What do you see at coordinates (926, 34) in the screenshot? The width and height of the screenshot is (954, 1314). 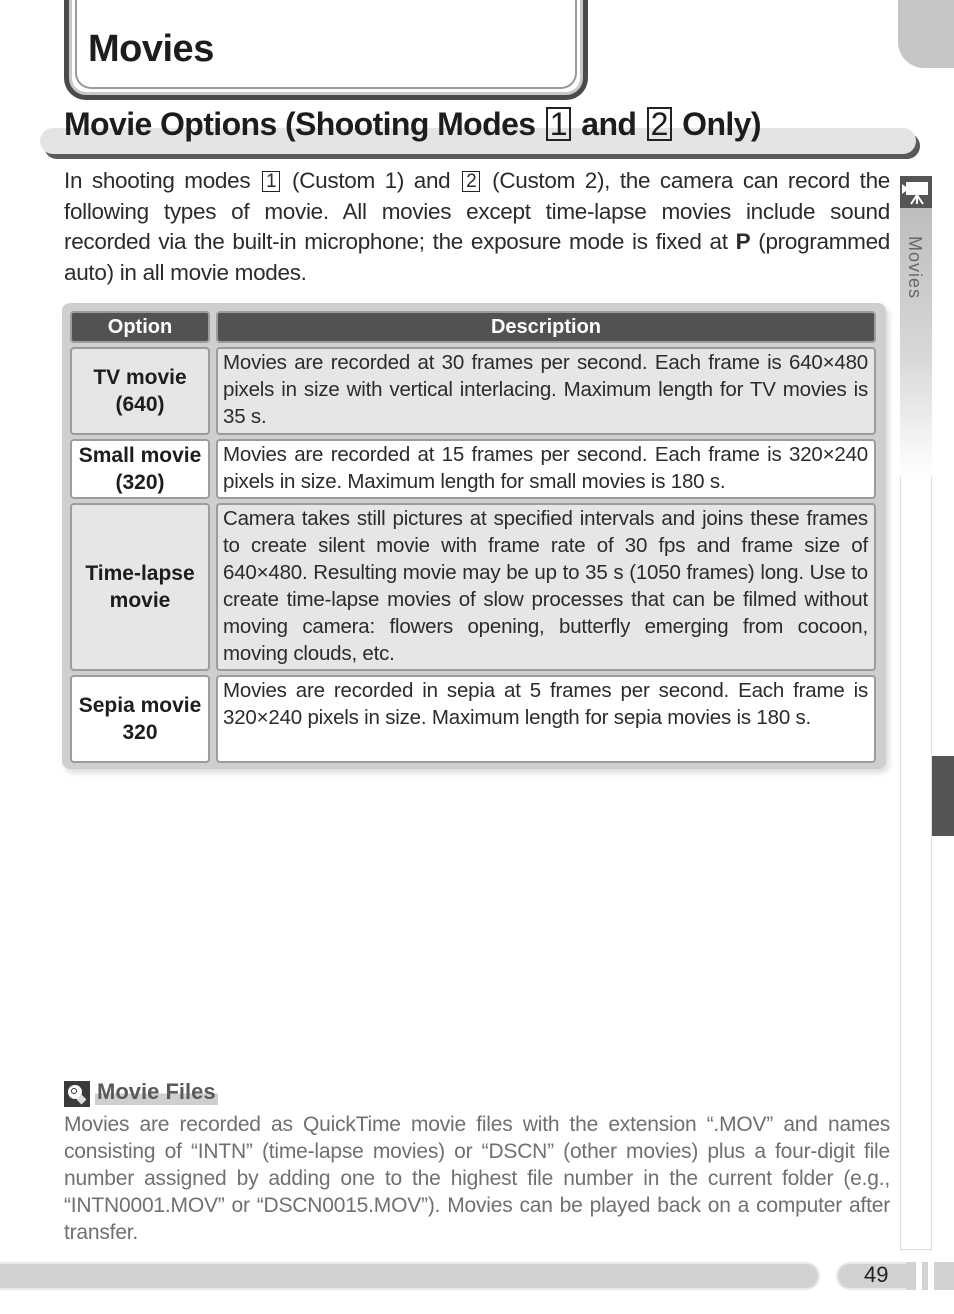 I see `top-corner-tab` at bounding box center [926, 34].